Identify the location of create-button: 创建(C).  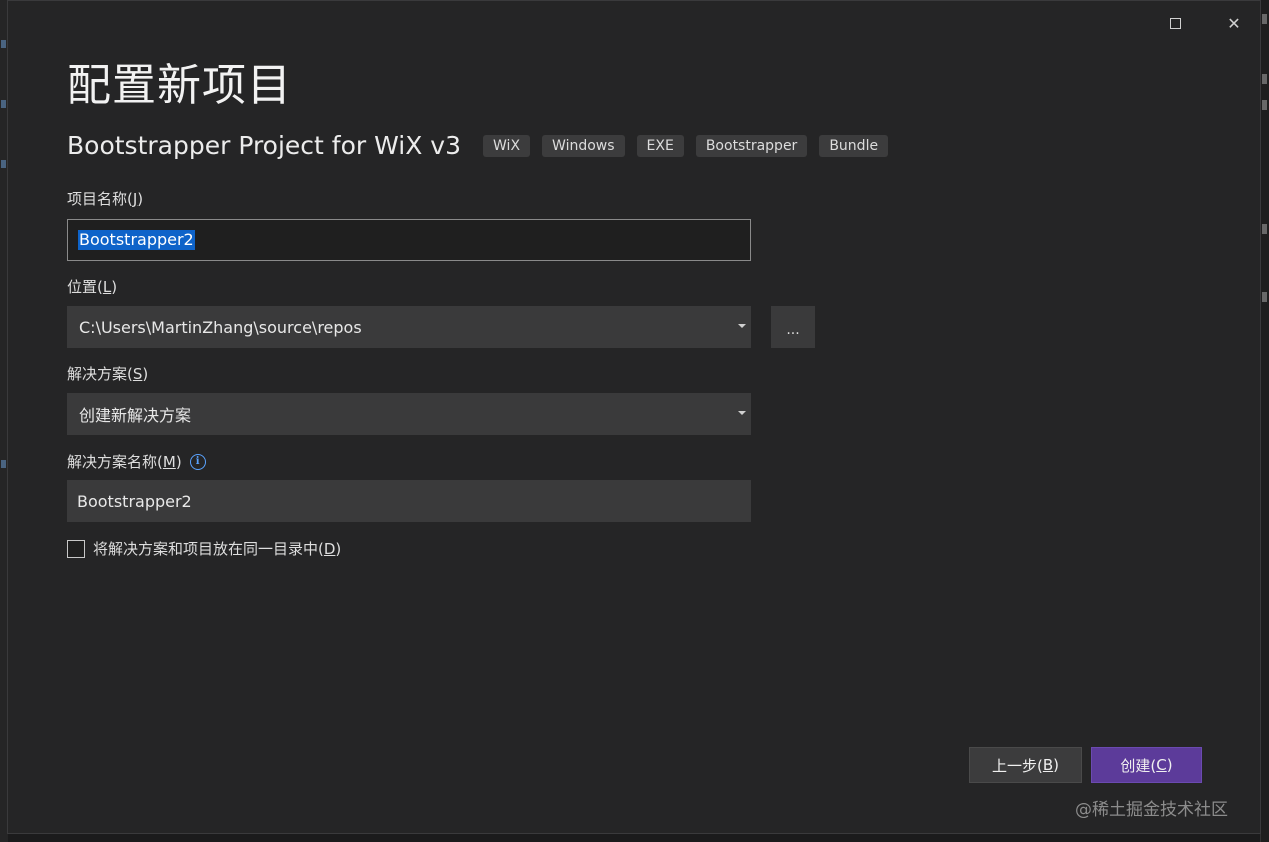
(1146, 765).